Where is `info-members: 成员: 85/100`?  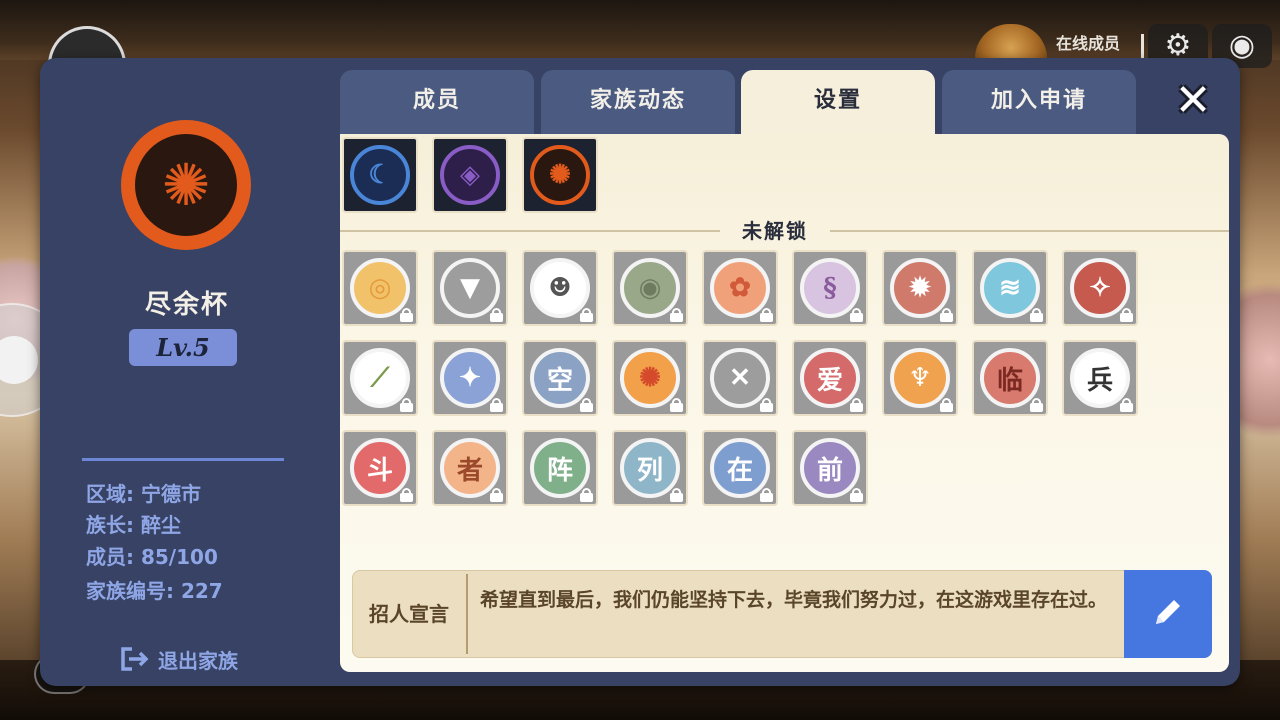 info-members: 成员: 85/100 is located at coordinates (152, 555).